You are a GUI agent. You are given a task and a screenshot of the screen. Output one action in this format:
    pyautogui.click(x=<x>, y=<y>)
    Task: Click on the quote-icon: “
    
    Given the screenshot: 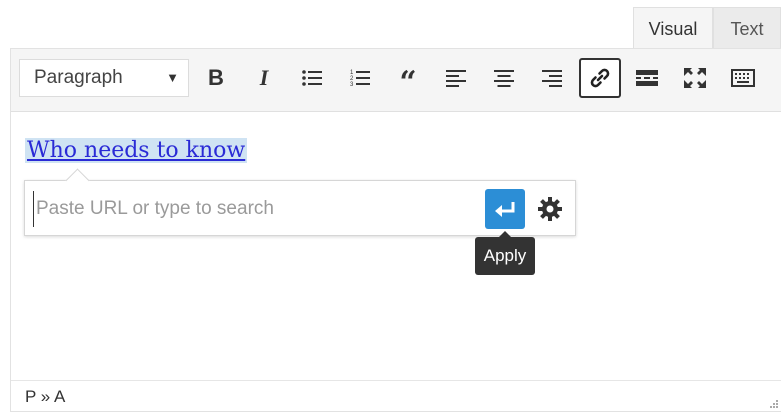 What is the action you would take?
    pyautogui.click(x=408, y=82)
    